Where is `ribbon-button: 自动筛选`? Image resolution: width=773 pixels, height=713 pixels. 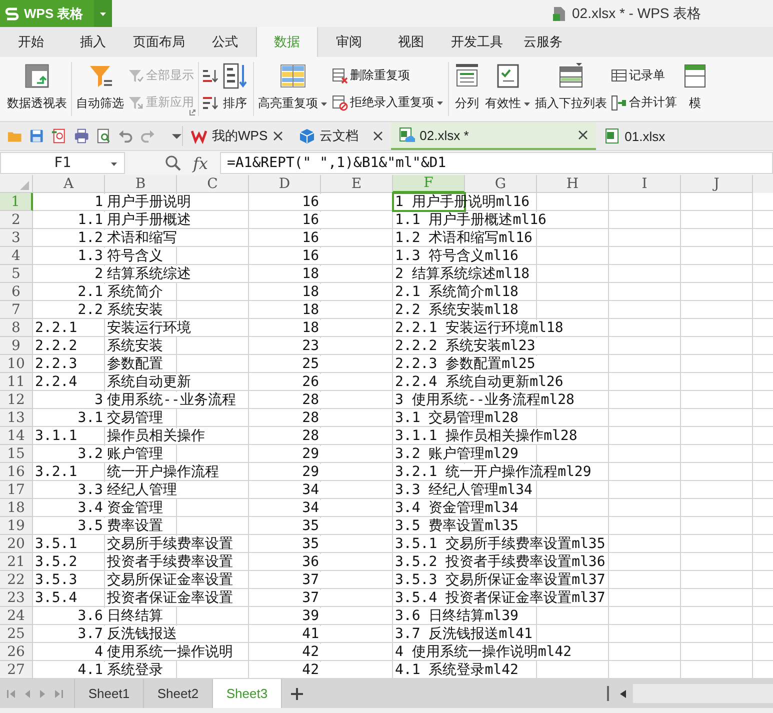
ribbon-button: 自动筛选 is located at coordinates (100, 89).